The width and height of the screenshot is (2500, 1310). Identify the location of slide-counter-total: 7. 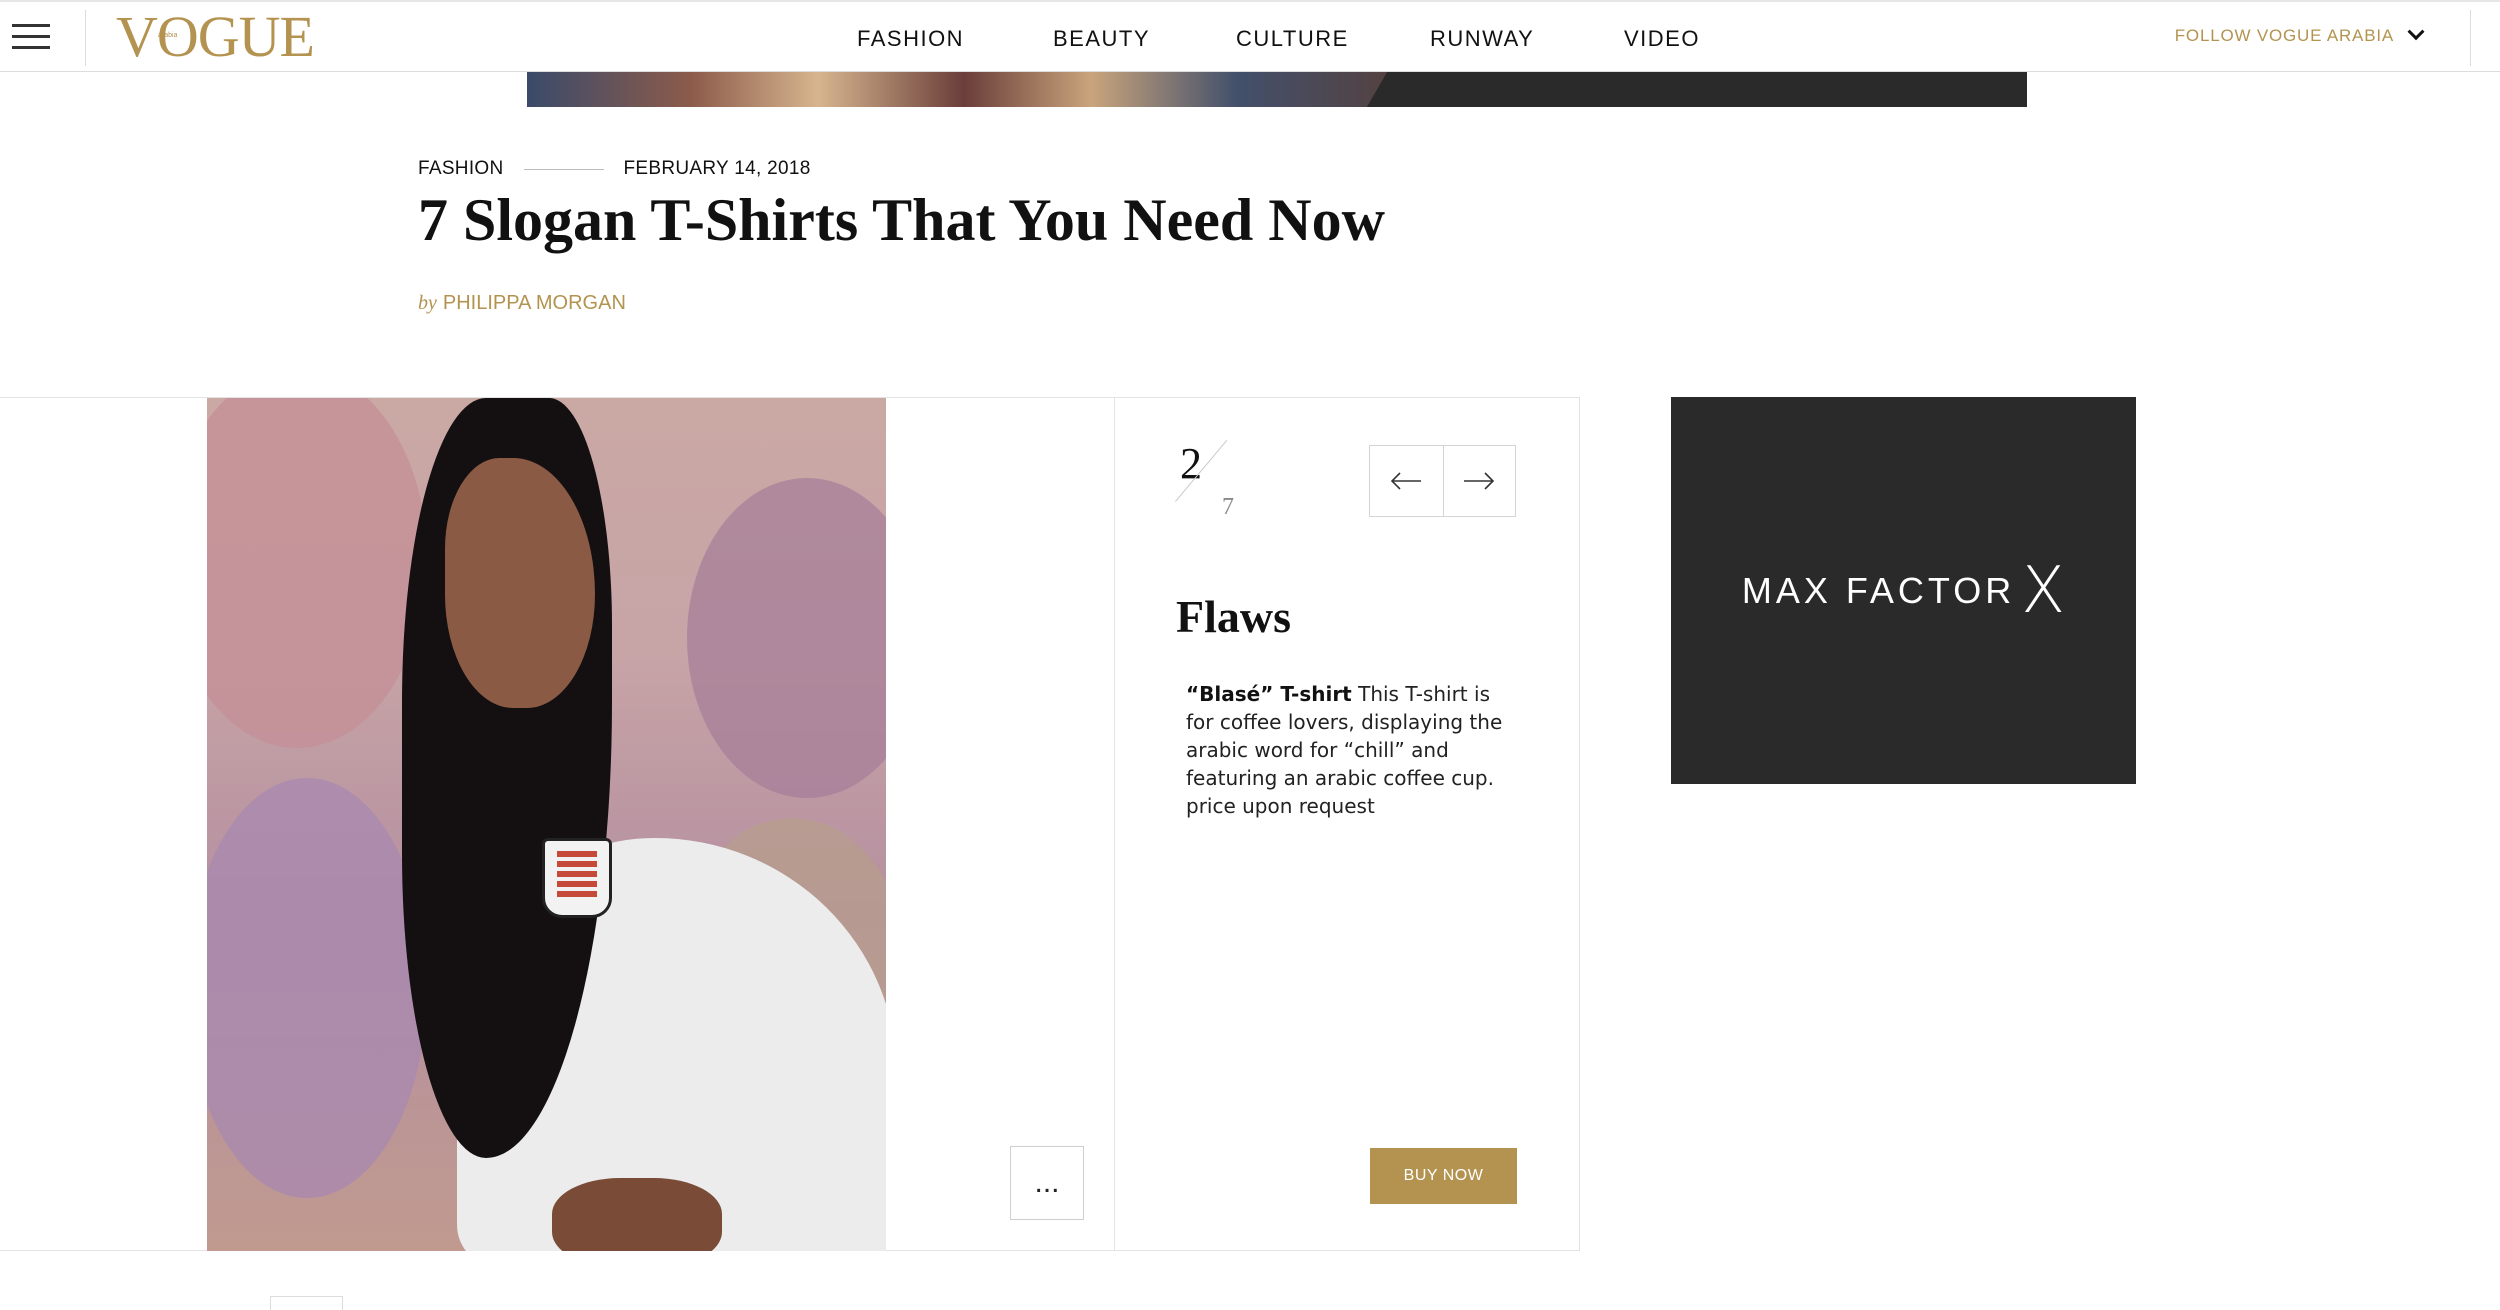
(1228, 507).